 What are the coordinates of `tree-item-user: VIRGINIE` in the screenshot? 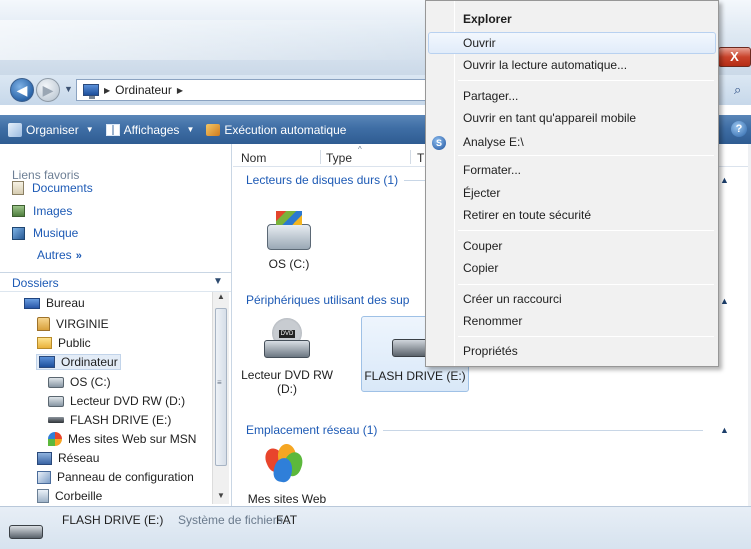 It's located at (73, 324).